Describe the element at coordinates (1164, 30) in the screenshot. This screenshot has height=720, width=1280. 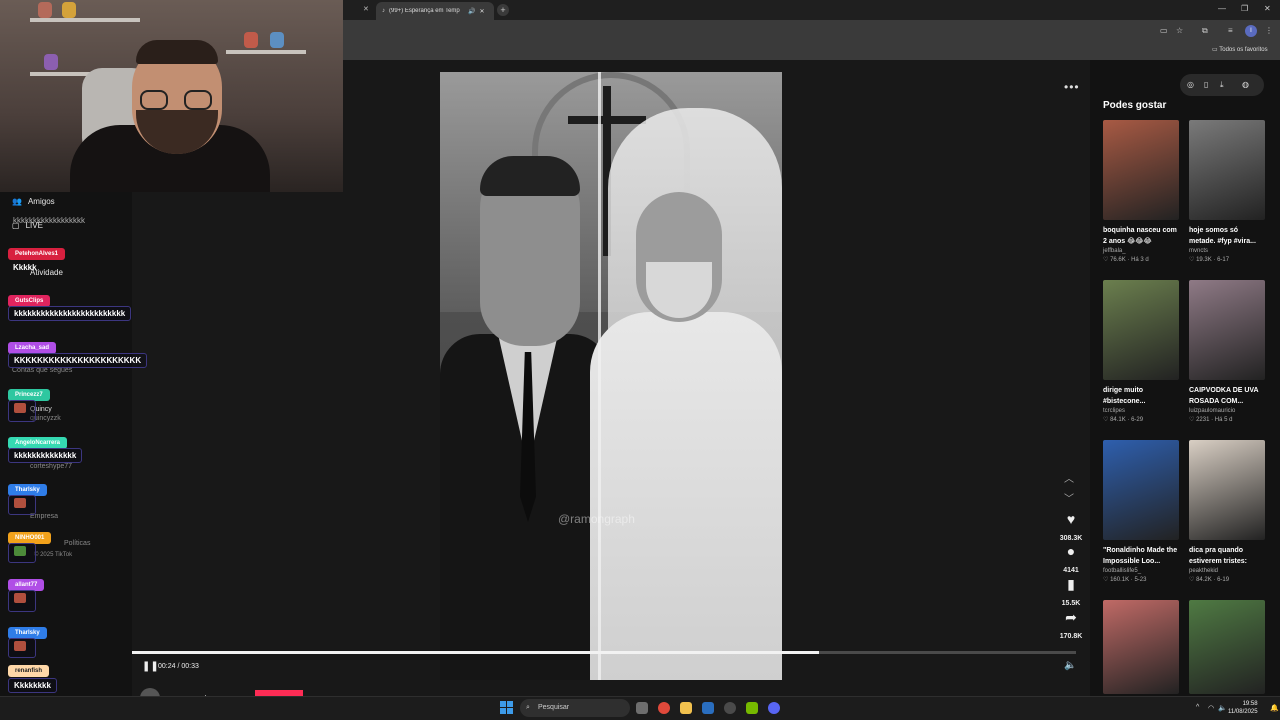
I see `cast-icon: ▭` at that location.